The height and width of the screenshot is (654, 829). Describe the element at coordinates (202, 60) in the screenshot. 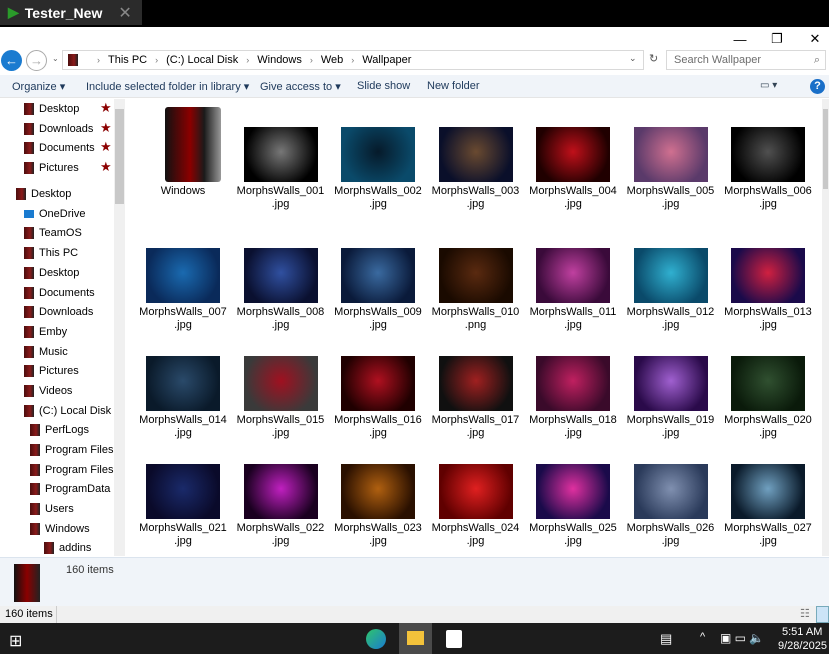

I see `breadcrumb-item: (C:) Local Disk` at that location.